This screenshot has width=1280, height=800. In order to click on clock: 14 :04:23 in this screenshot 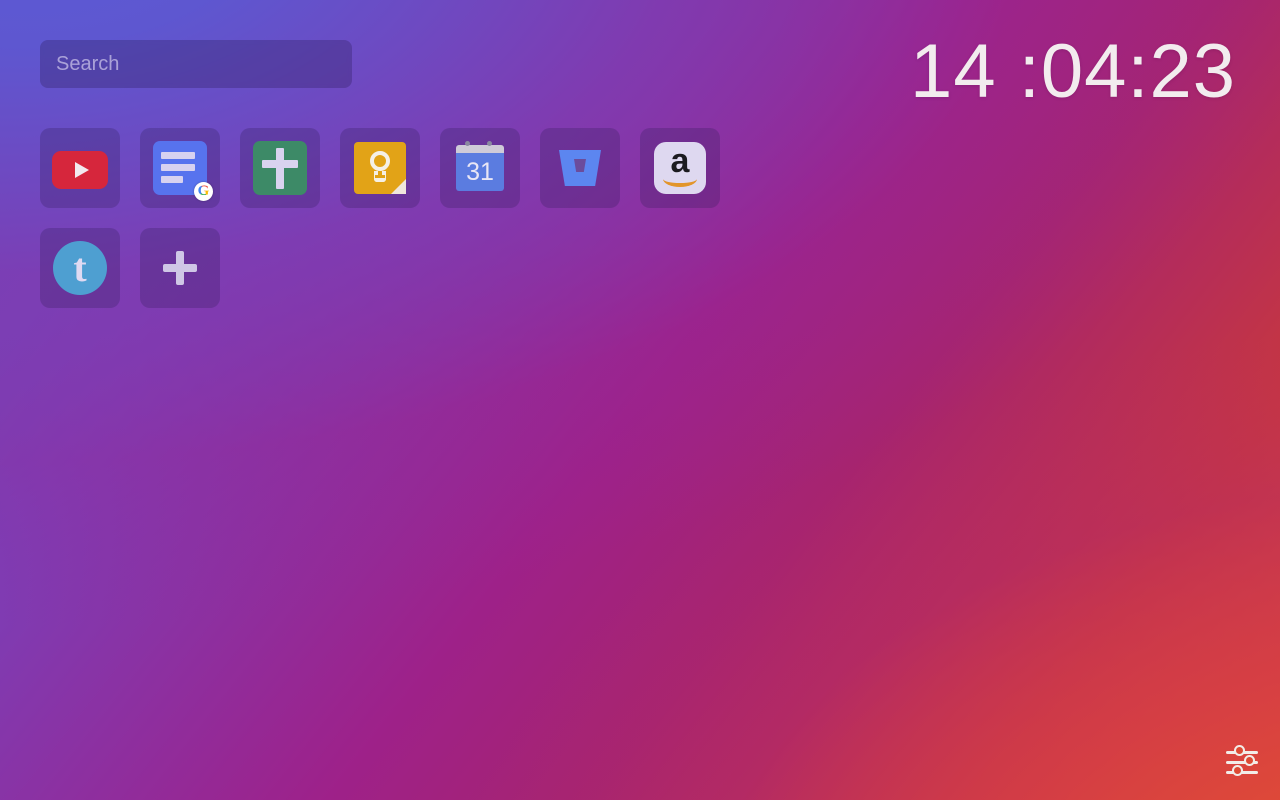, I will do `click(1073, 71)`.